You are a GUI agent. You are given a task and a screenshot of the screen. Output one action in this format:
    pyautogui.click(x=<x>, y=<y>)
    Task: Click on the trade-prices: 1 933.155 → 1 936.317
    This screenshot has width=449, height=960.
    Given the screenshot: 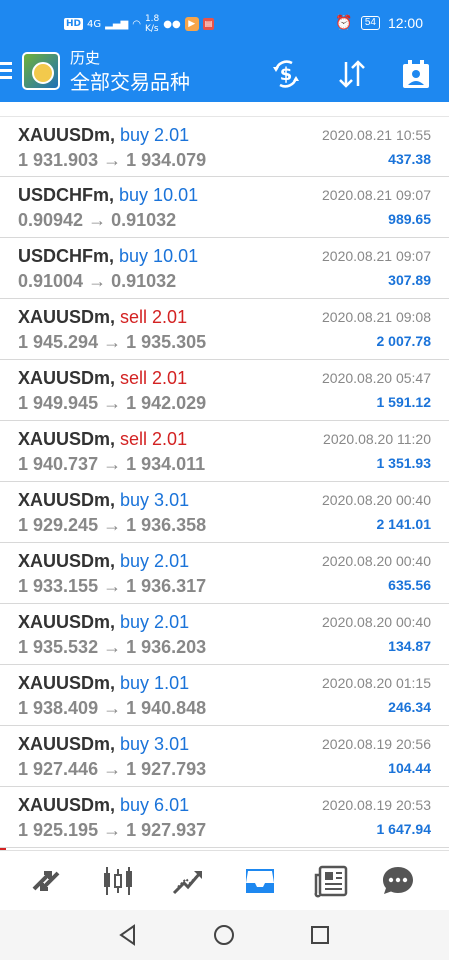 What is the action you would take?
    pyautogui.click(x=112, y=586)
    